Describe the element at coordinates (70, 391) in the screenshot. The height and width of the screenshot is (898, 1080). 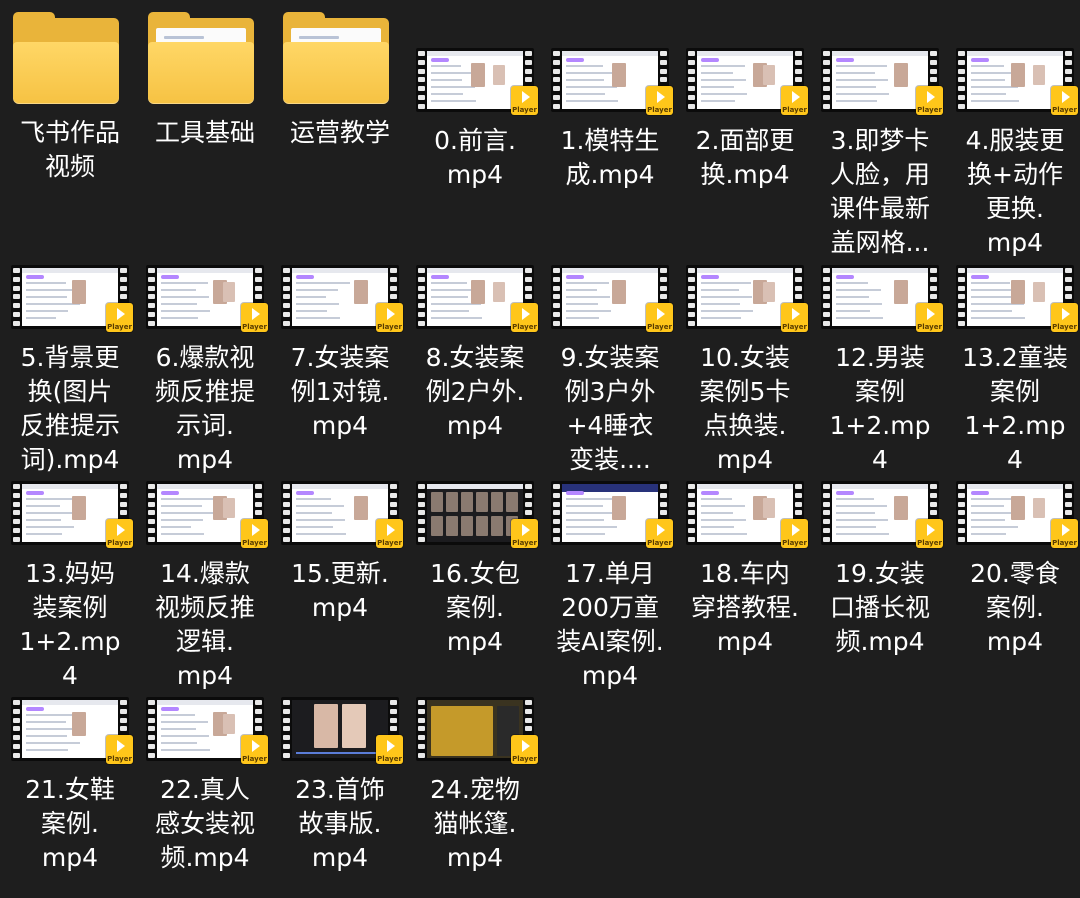
I see `file-name-line: 换(图片` at that location.